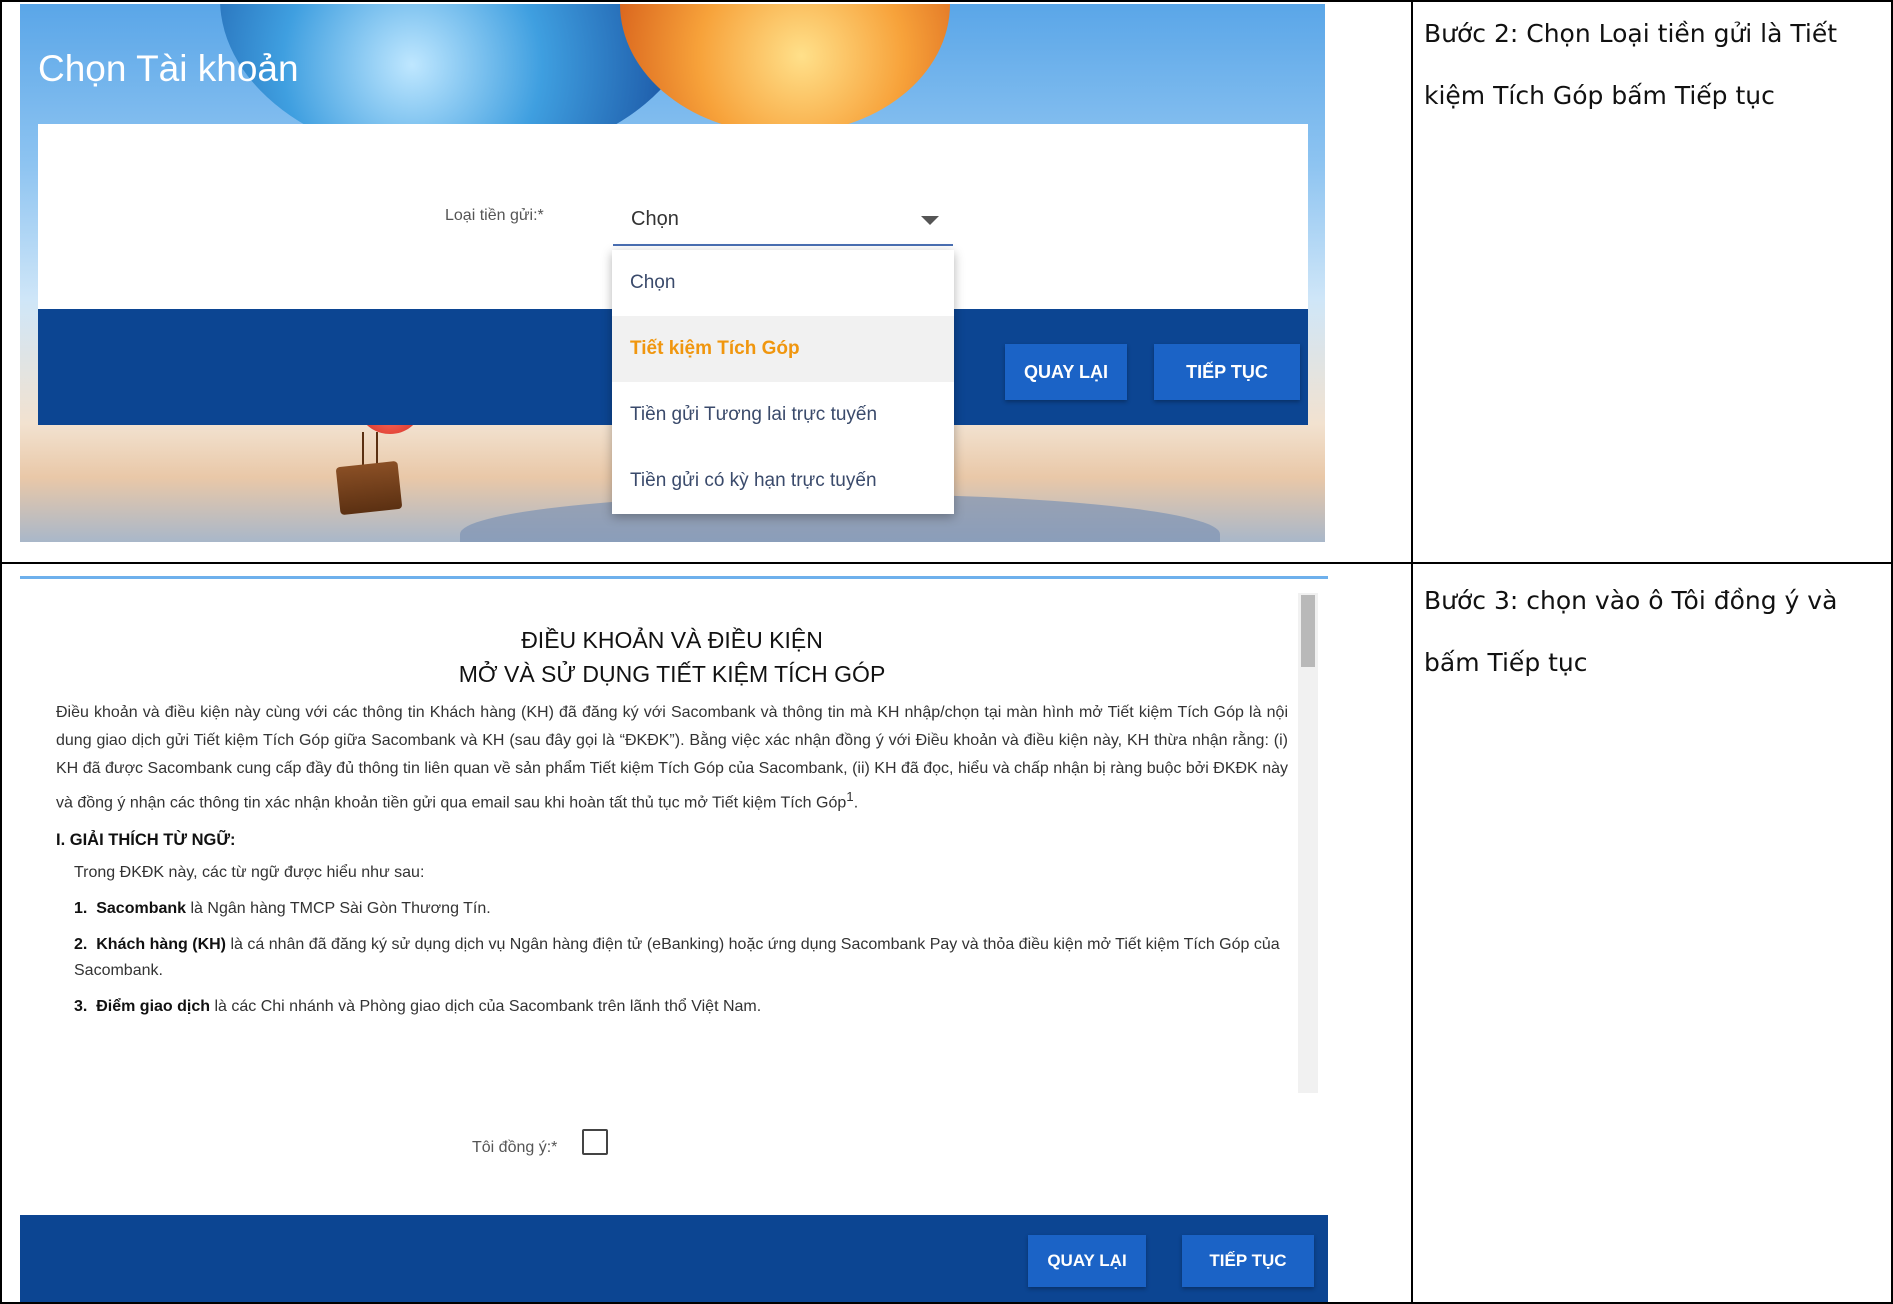  I want to click on dropdown-option-highlighted: Tiết kiệm Tích Góp, so click(783, 349).